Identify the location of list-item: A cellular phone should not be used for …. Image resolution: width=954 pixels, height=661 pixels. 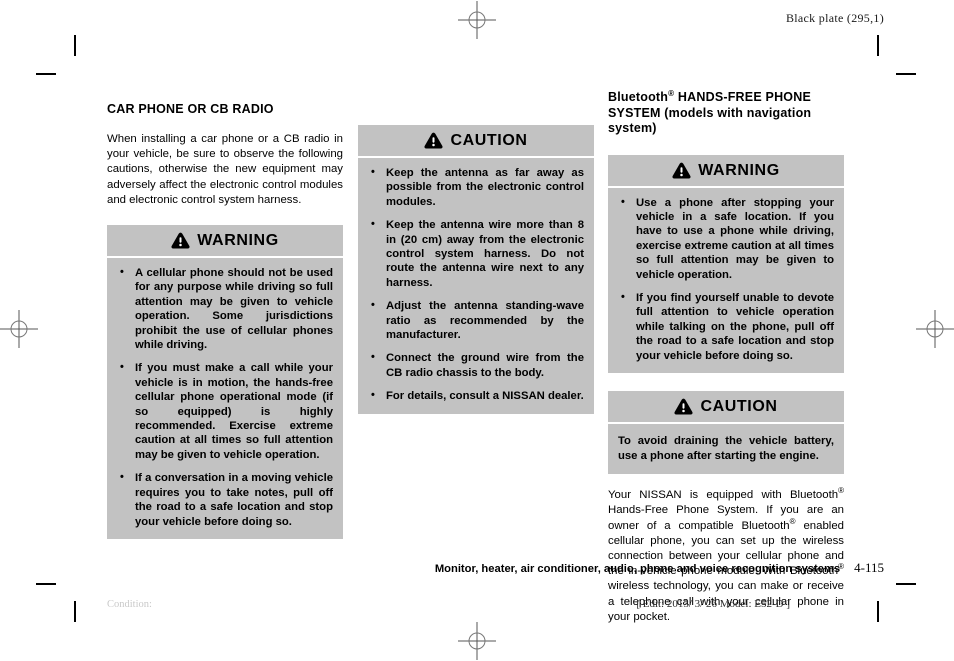
(225, 308).